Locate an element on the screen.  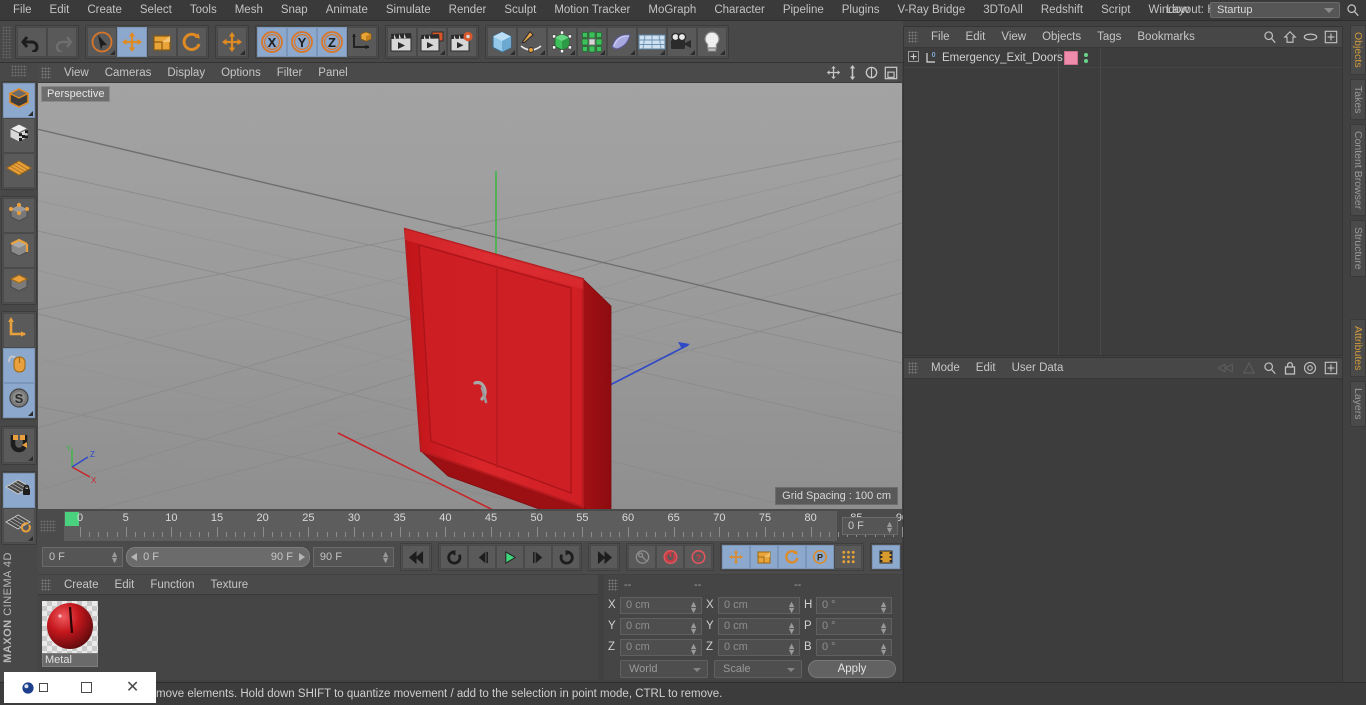
ellipse-icon is located at coordinates (1310, 37).